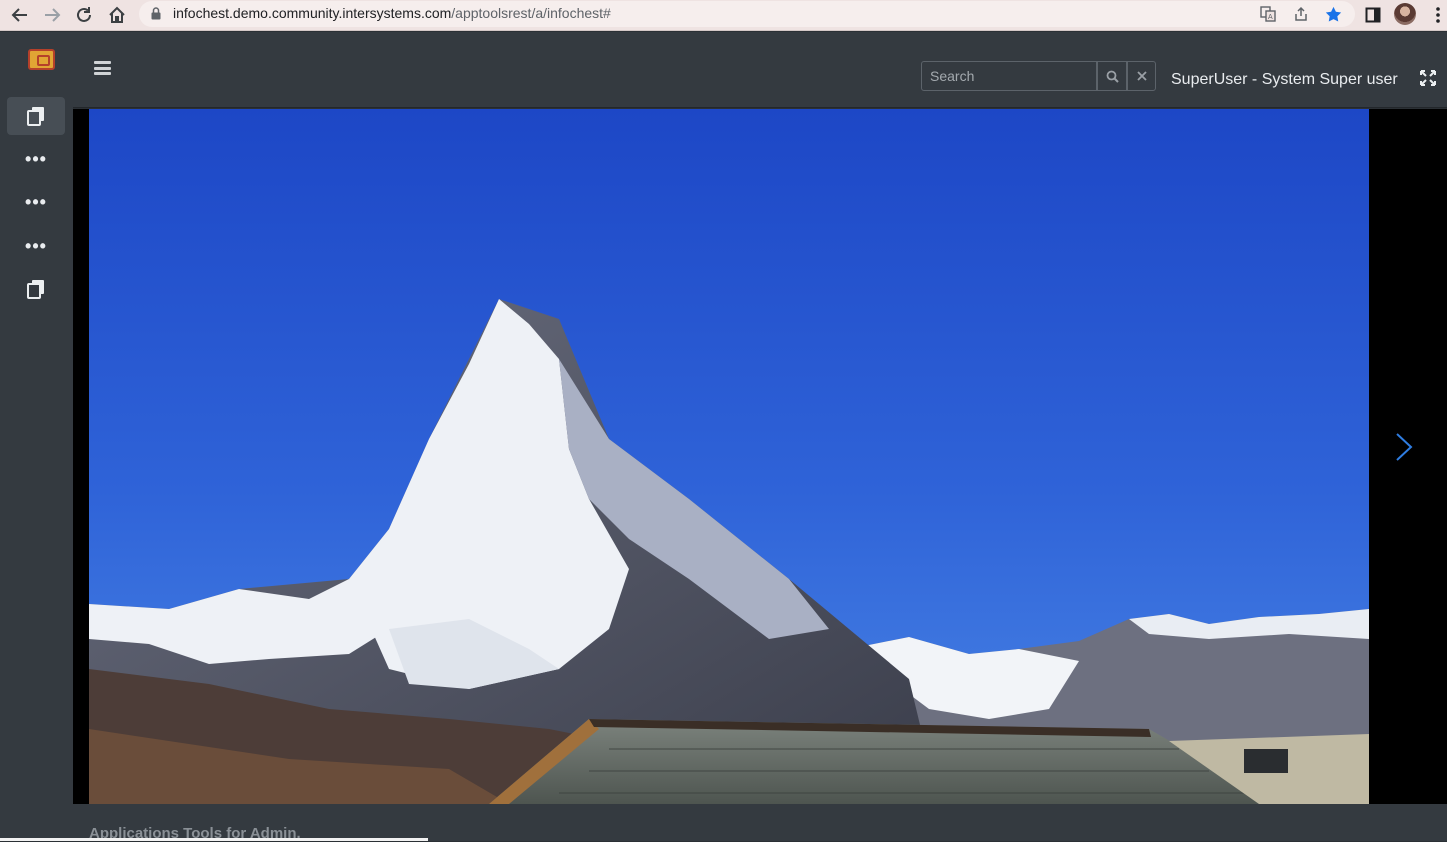 The image size is (1447, 842). I want to click on footer: Applications Tools for Admin., so click(760, 823).